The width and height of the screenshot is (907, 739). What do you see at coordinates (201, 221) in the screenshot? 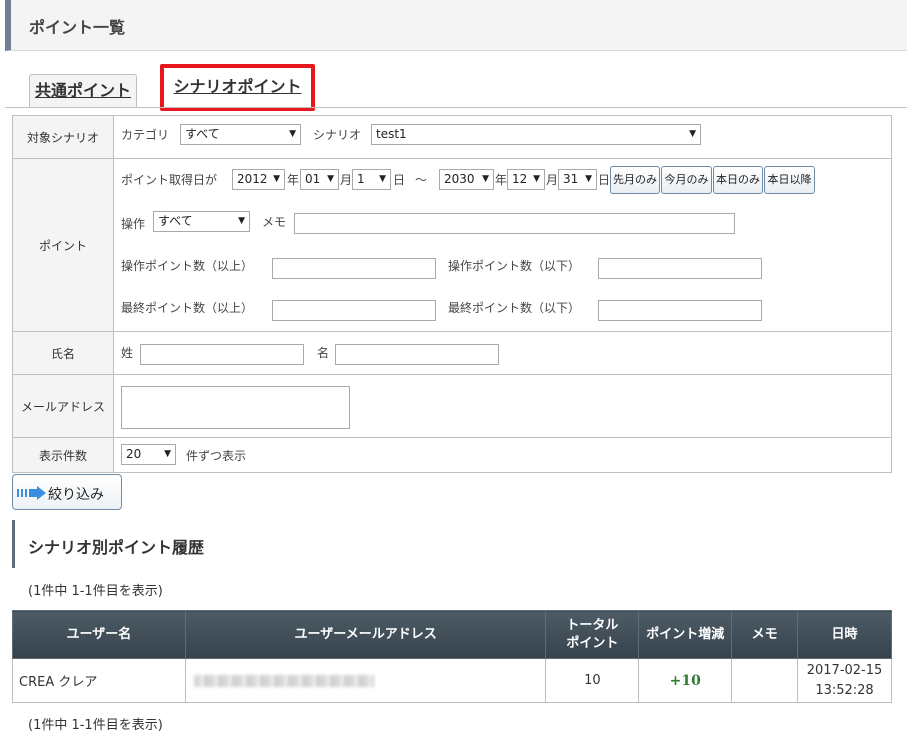
I see `operation-select: すべて ▼` at bounding box center [201, 221].